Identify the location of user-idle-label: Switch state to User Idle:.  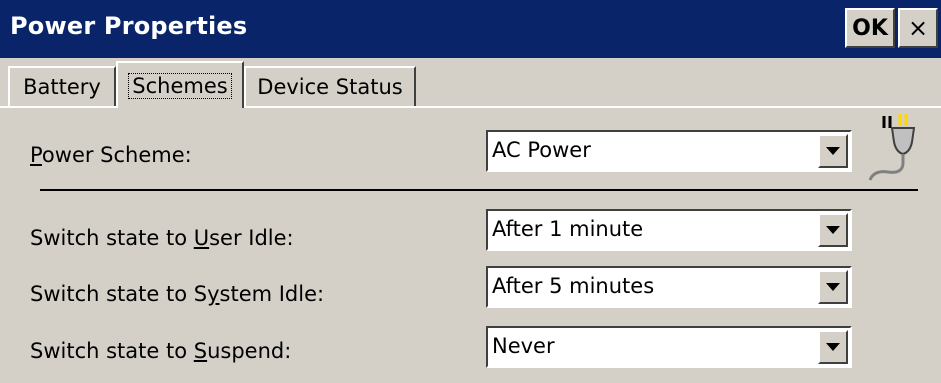
(162, 238).